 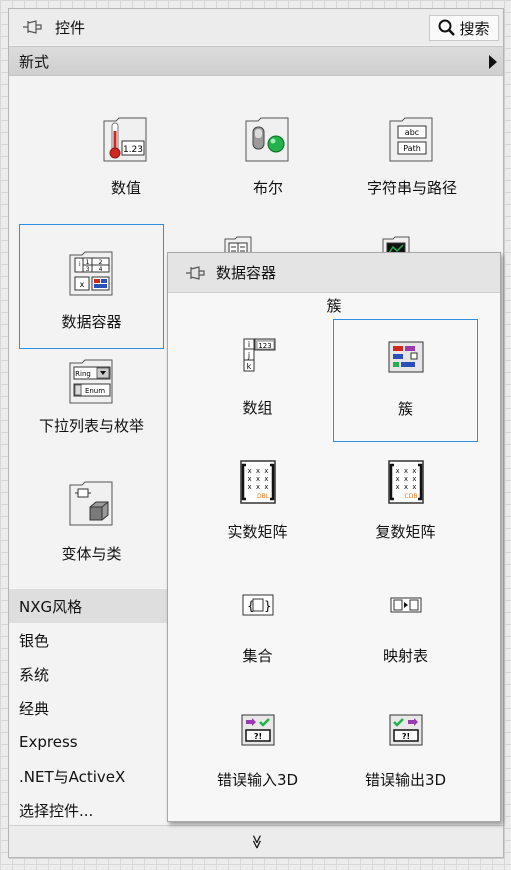 What do you see at coordinates (83, 374) in the screenshot?
I see `svg-text: Ring` at bounding box center [83, 374].